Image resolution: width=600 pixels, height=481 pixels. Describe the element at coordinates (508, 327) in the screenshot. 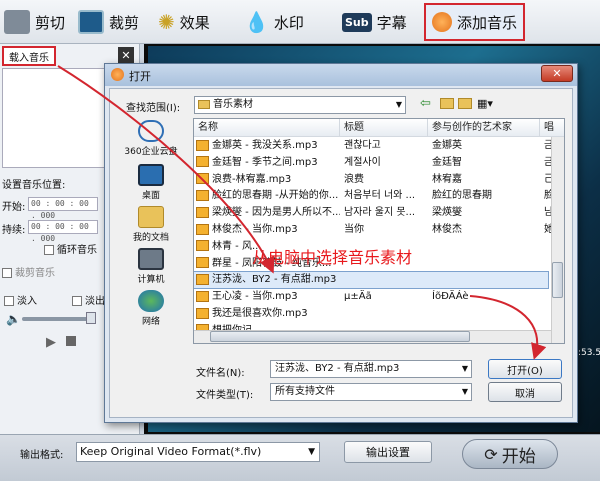

I see `arrow-file-to-open` at that location.